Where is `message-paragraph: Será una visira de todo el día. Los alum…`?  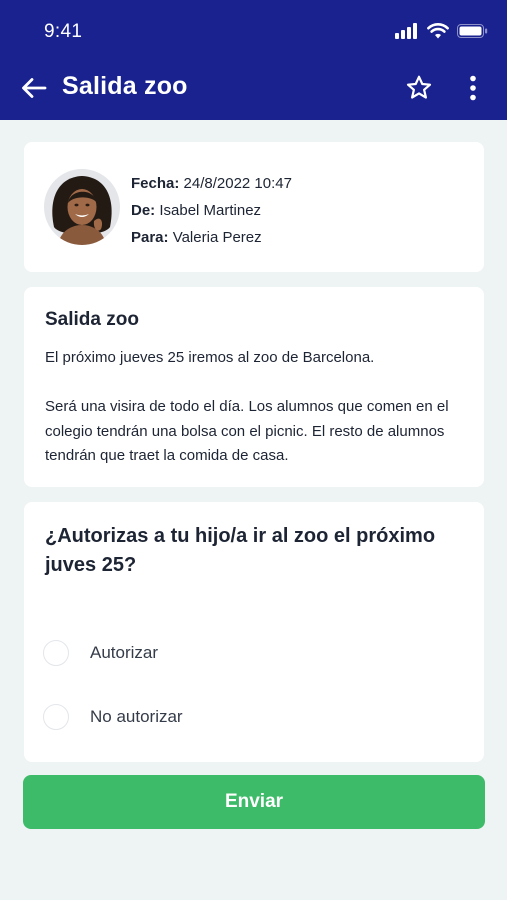 message-paragraph: Será una visira de todo el día. Los alum… is located at coordinates (247, 431).